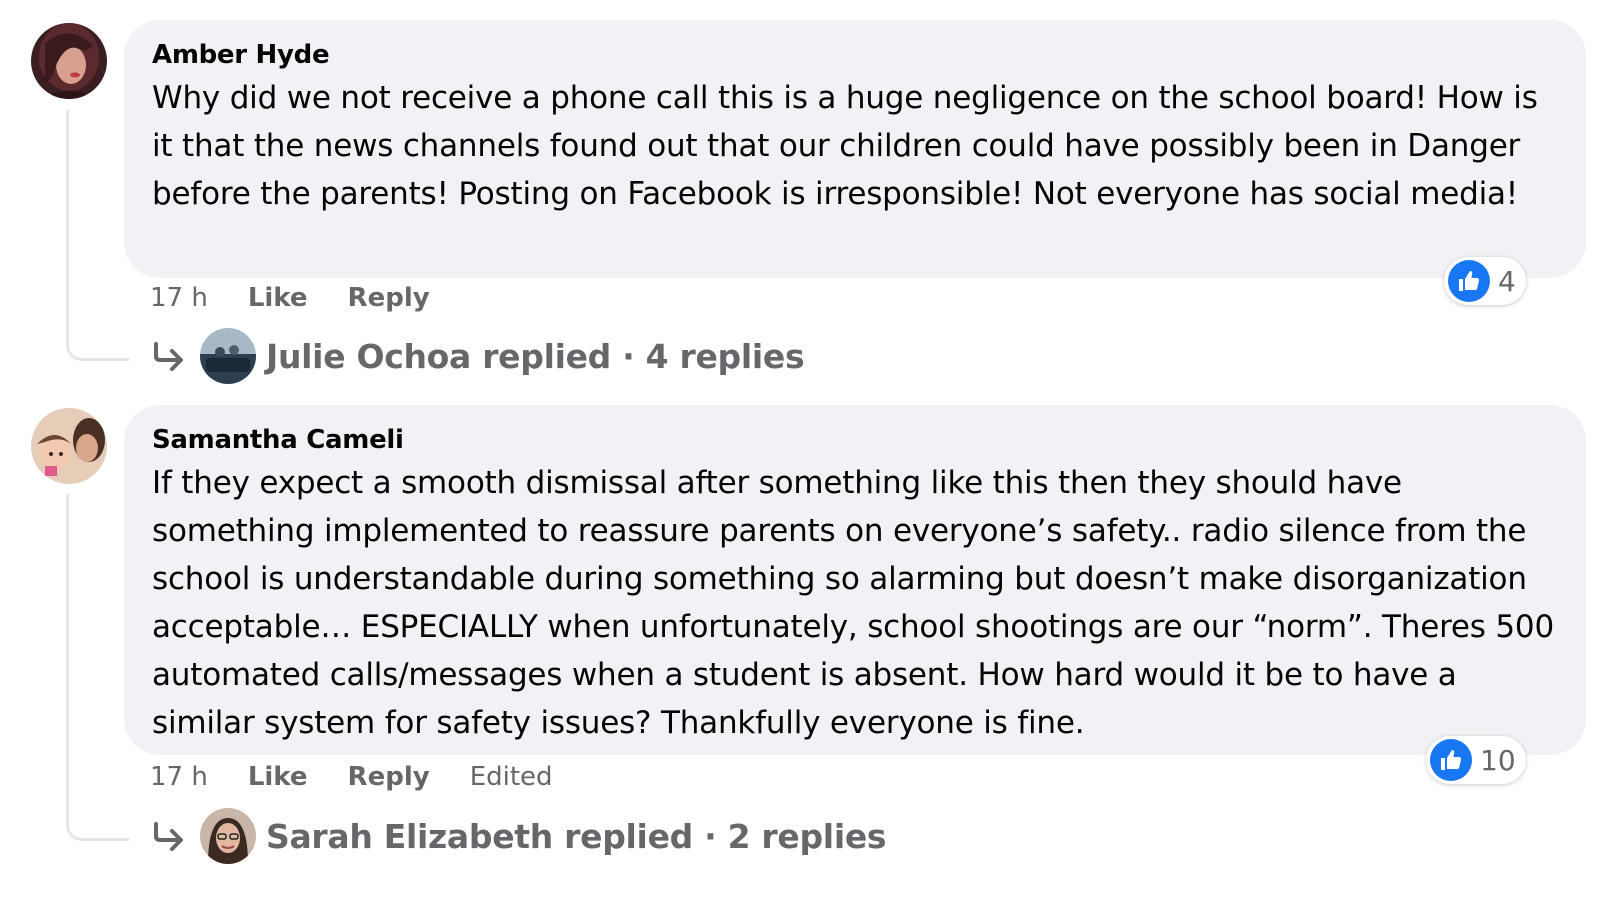 The width and height of the screenshot is (1608, 900). Describe the element at coordinates (576, 836) in the screenshot. I see `replies-summary: Sarah Elizabeth replied · 2 replies` at that location.